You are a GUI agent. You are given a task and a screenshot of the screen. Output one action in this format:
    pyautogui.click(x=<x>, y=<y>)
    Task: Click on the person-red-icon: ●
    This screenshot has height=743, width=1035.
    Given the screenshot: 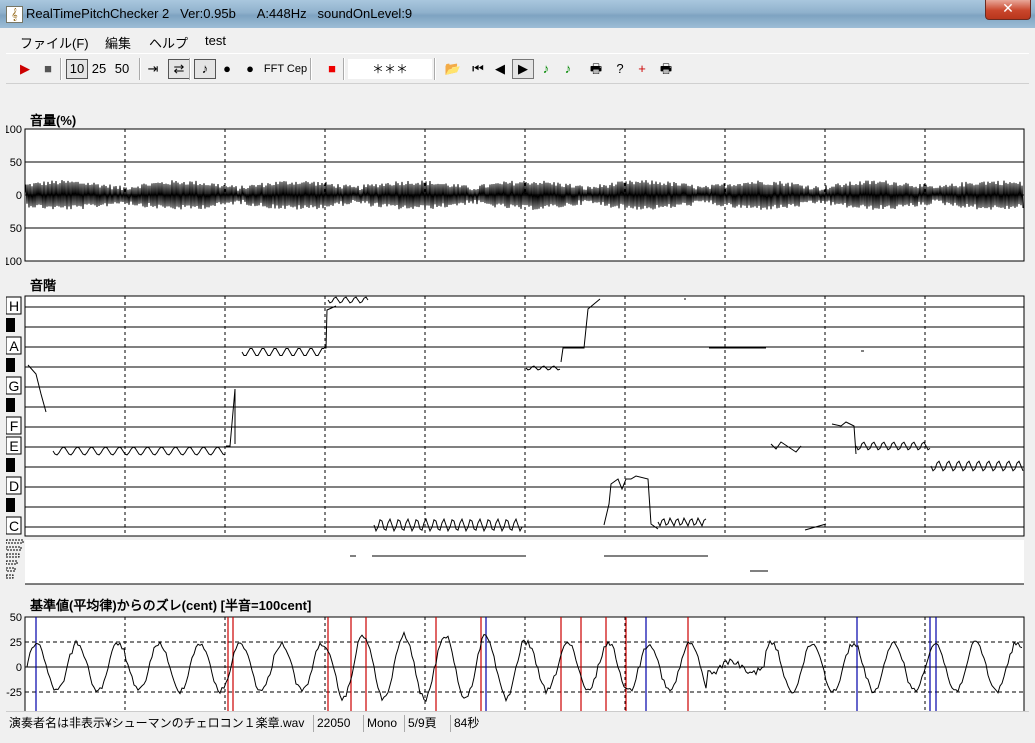 What is the action you would take?
    pyautogui.click(x=250, y=69)
    